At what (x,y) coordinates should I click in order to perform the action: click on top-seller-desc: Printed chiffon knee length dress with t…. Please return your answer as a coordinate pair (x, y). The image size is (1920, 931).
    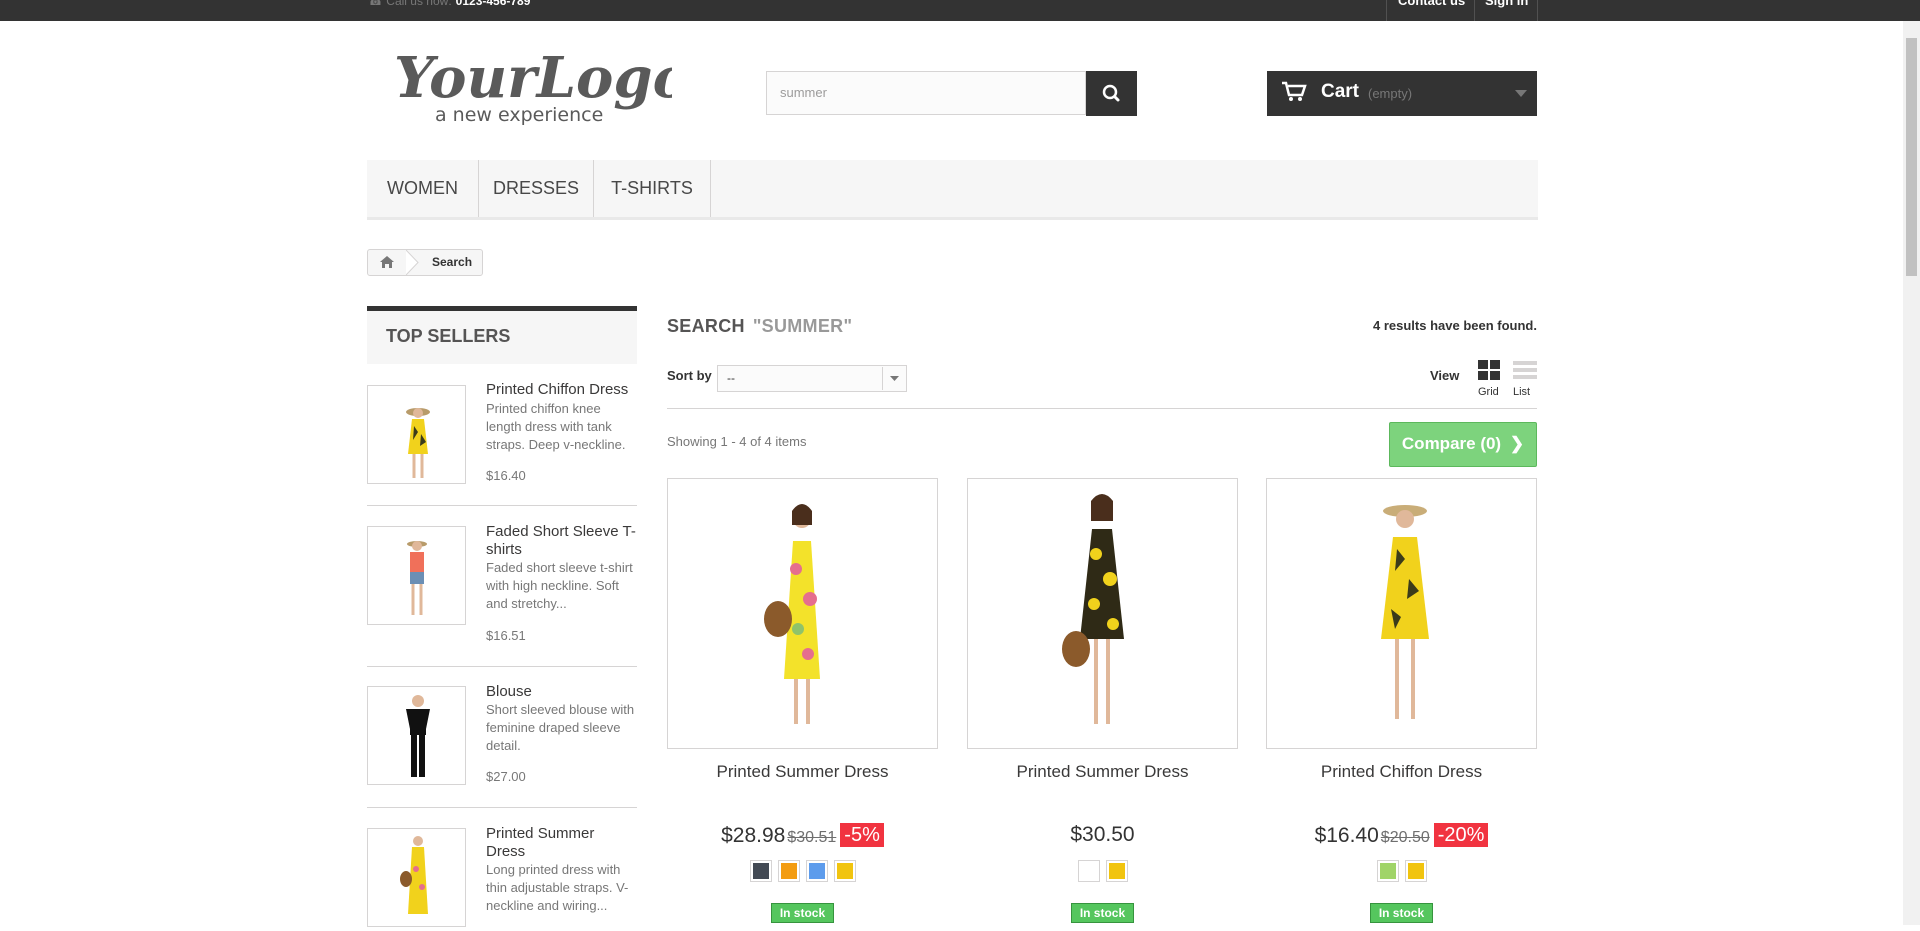
    Looking at the image, I should click on (556, 426).